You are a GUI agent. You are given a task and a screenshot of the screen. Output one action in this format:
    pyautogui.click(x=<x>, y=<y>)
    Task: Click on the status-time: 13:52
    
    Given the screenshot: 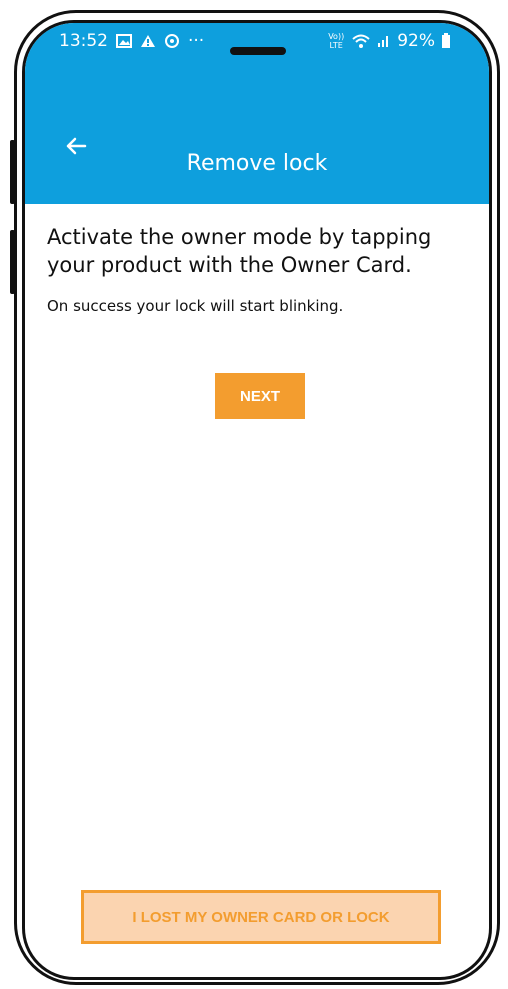 What is the action you would take?
    pyautogui.click(x=83, y=41)
    